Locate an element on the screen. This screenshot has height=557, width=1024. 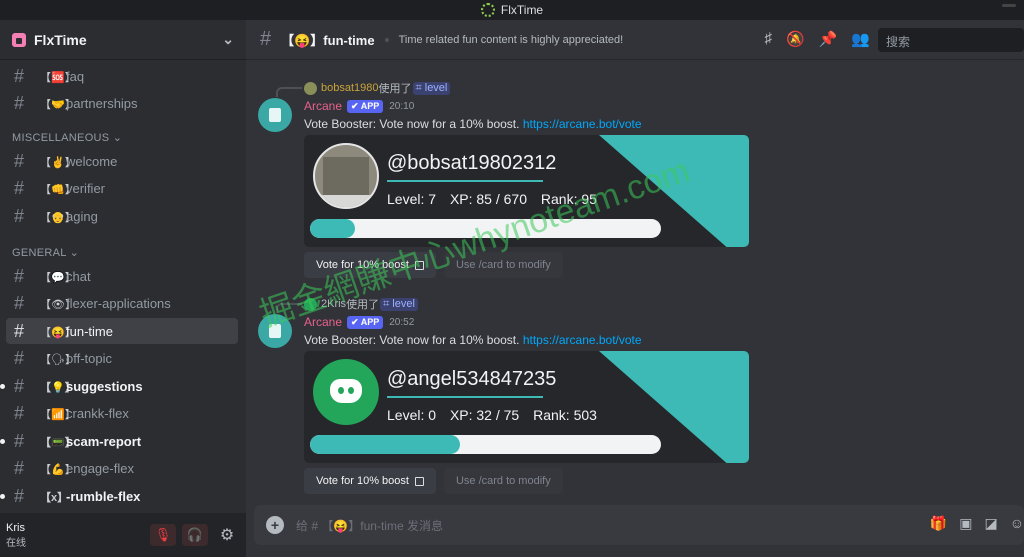
channel-label: suggestions is located at coordinates (104, 386).